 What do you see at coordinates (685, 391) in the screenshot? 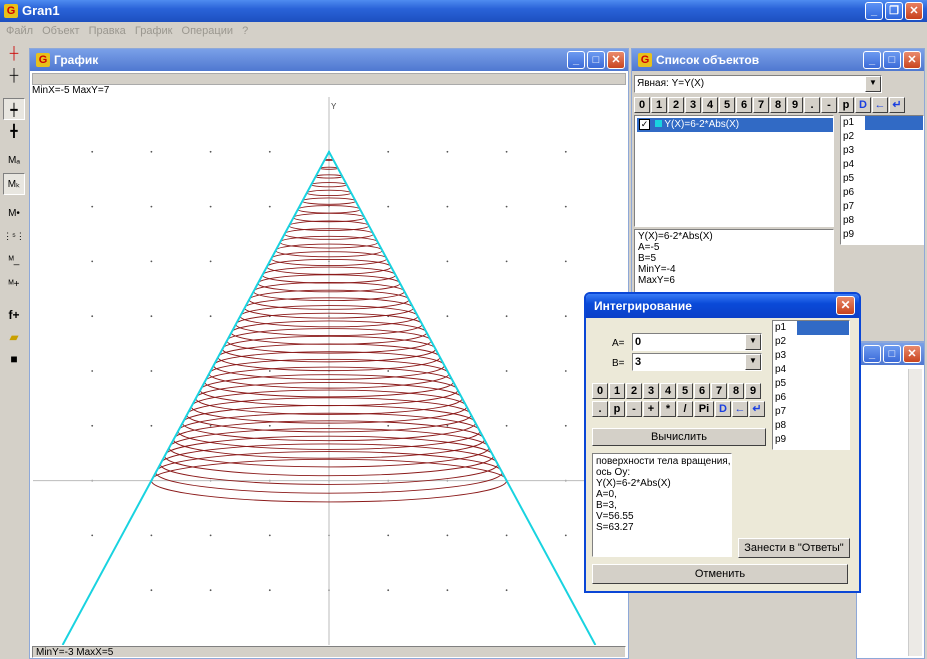
I see `dialog-keypad-key: 5` at bounding box center [685, 391].